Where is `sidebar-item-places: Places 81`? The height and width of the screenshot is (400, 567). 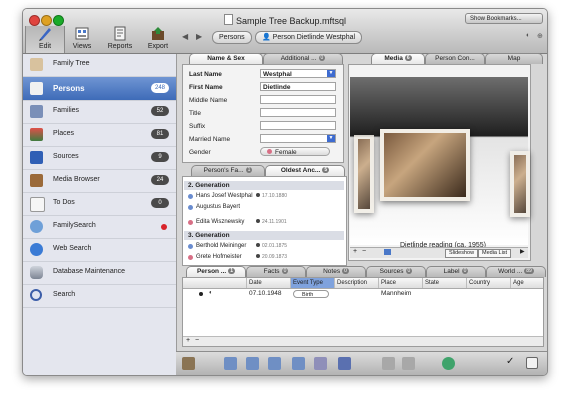
sidebar-item-places: Places 81 is located at coordinates (99, 135).